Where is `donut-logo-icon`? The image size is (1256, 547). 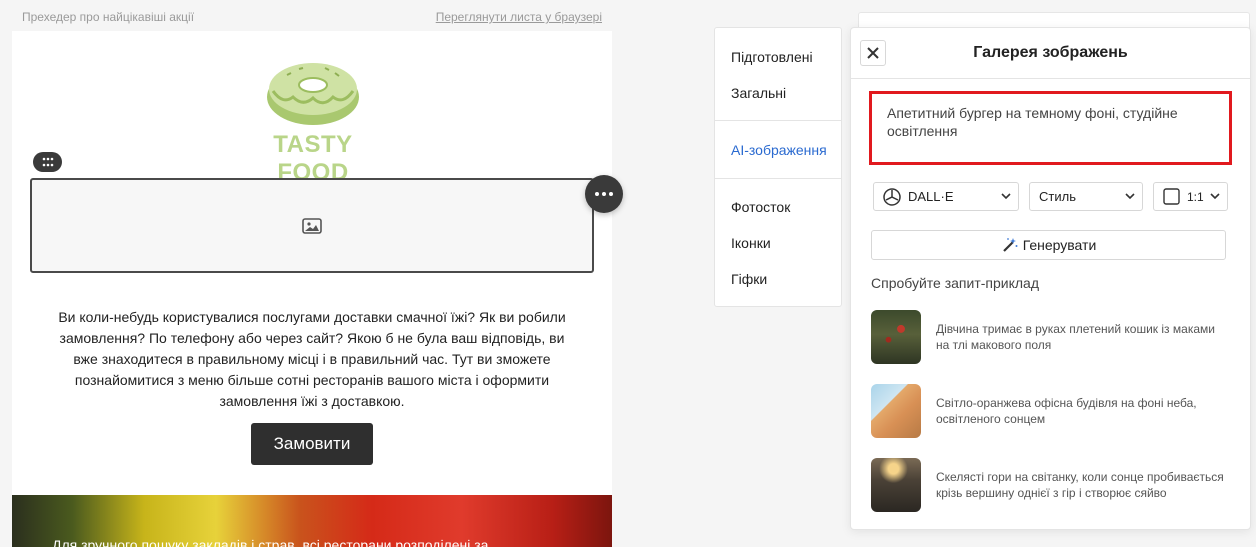 donut-logo-icon is located at coordinates (313, 94).